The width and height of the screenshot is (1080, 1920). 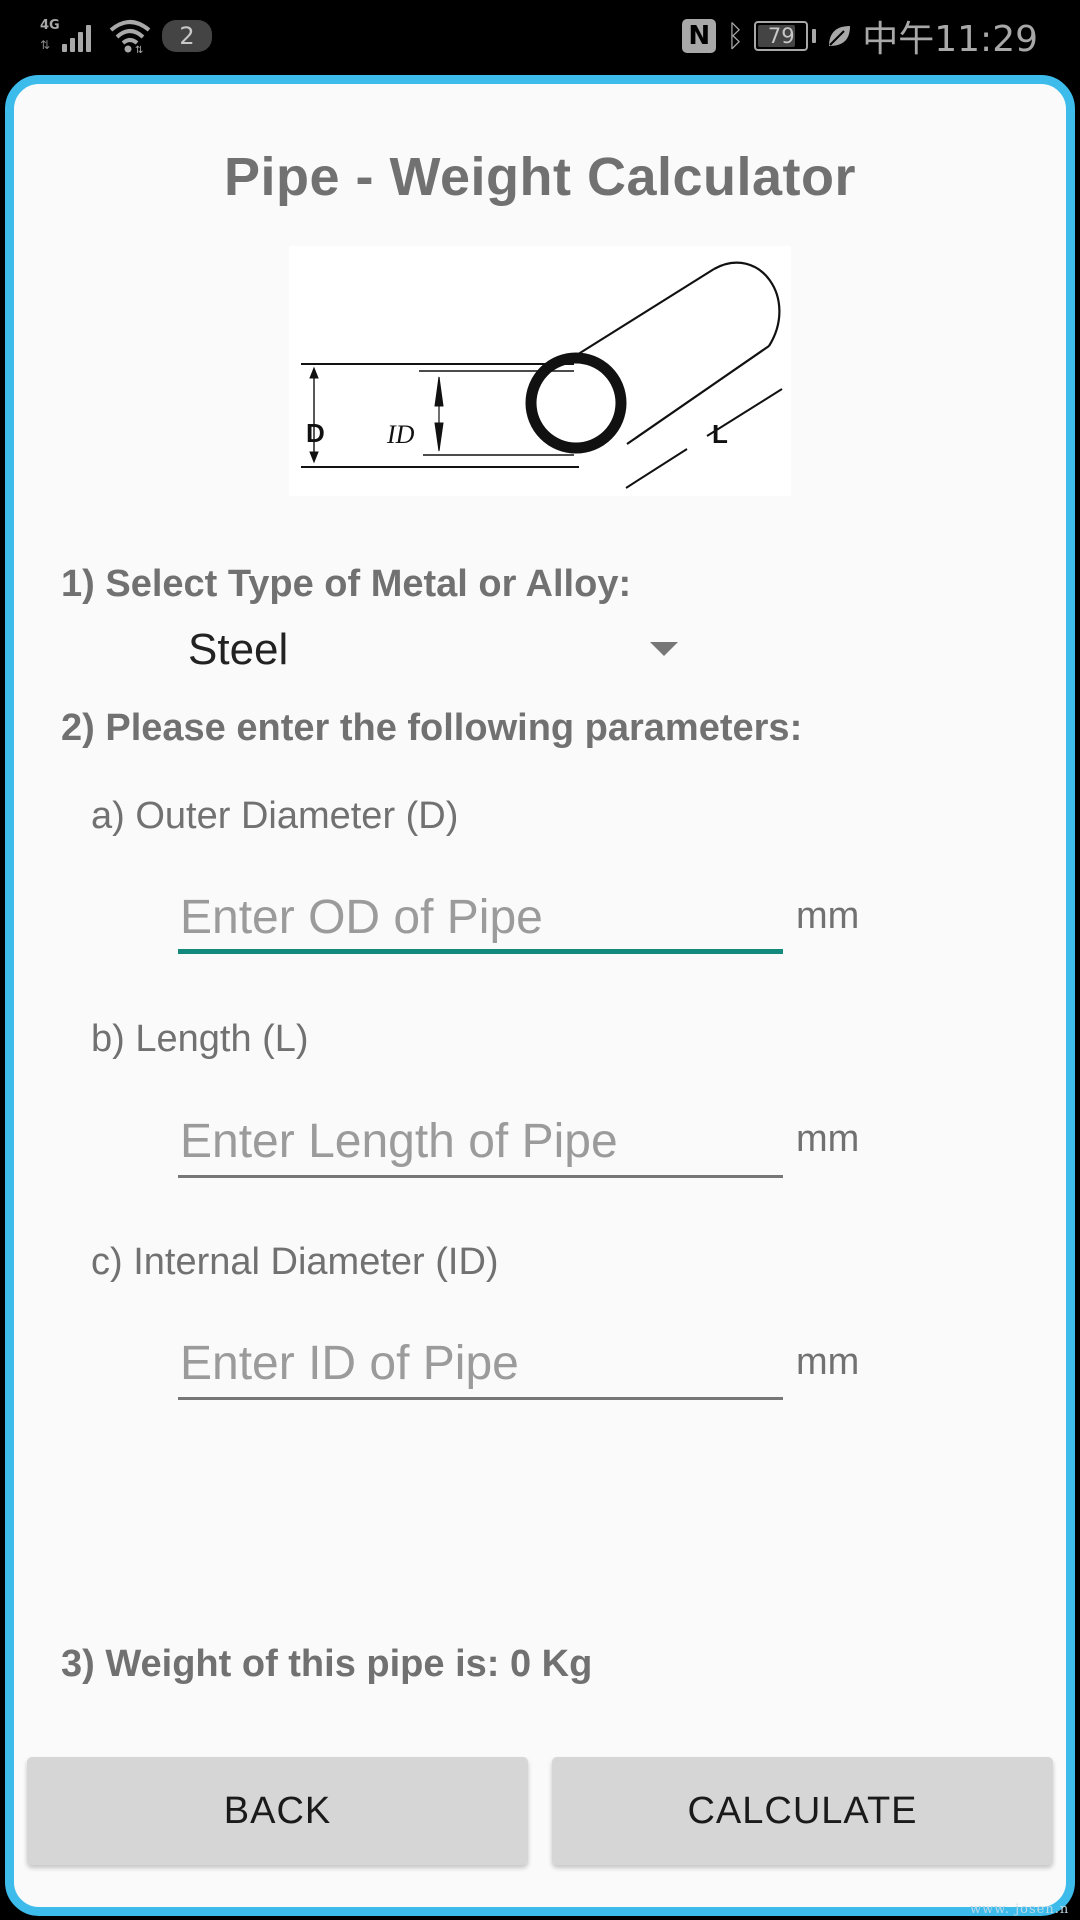 What do you see at coordinates (400, 434) in the screenshot?
I see `diagram-label-id: ID` at bounding box center [400, 434].